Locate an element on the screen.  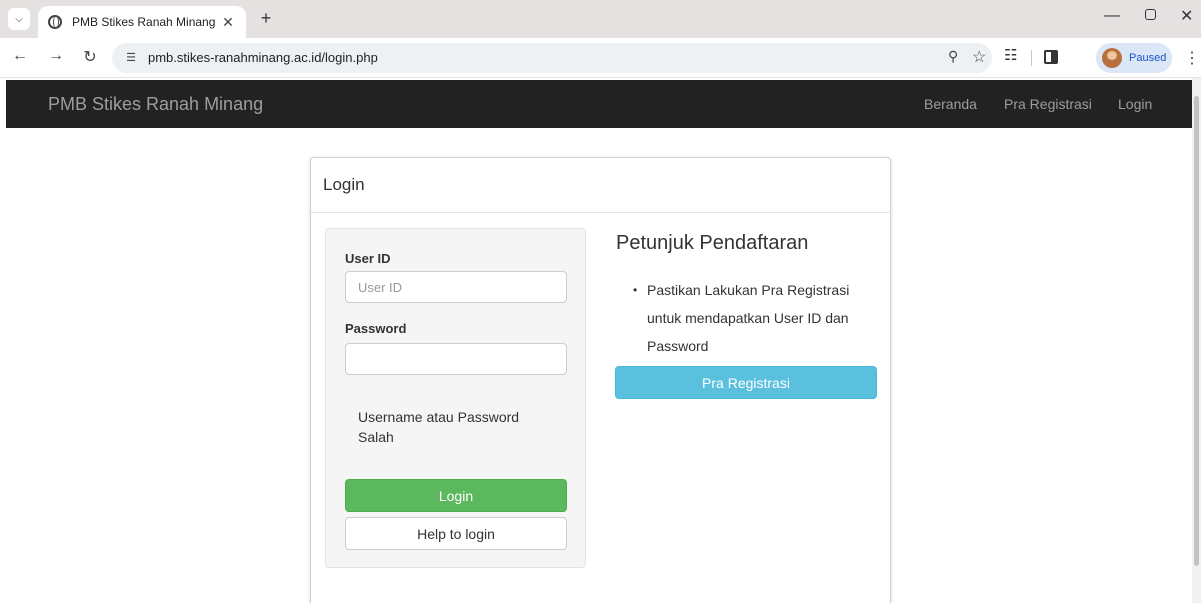
star-icon: ☆ is located at coordinates (979, 57).